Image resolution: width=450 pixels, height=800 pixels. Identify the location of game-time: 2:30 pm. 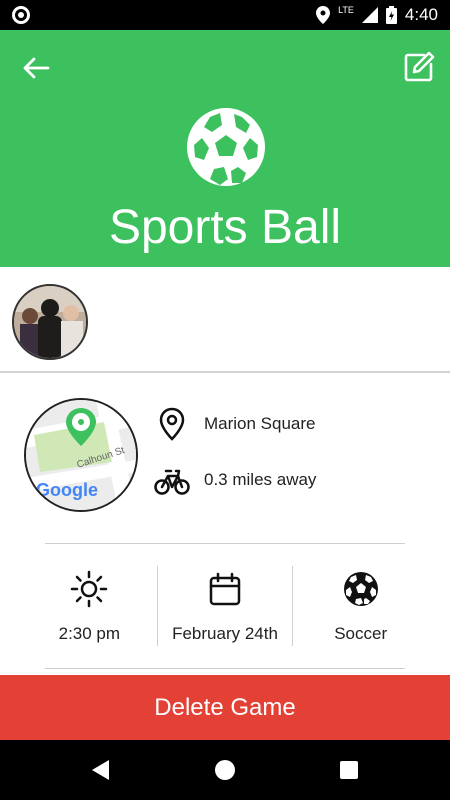
(89, 633).